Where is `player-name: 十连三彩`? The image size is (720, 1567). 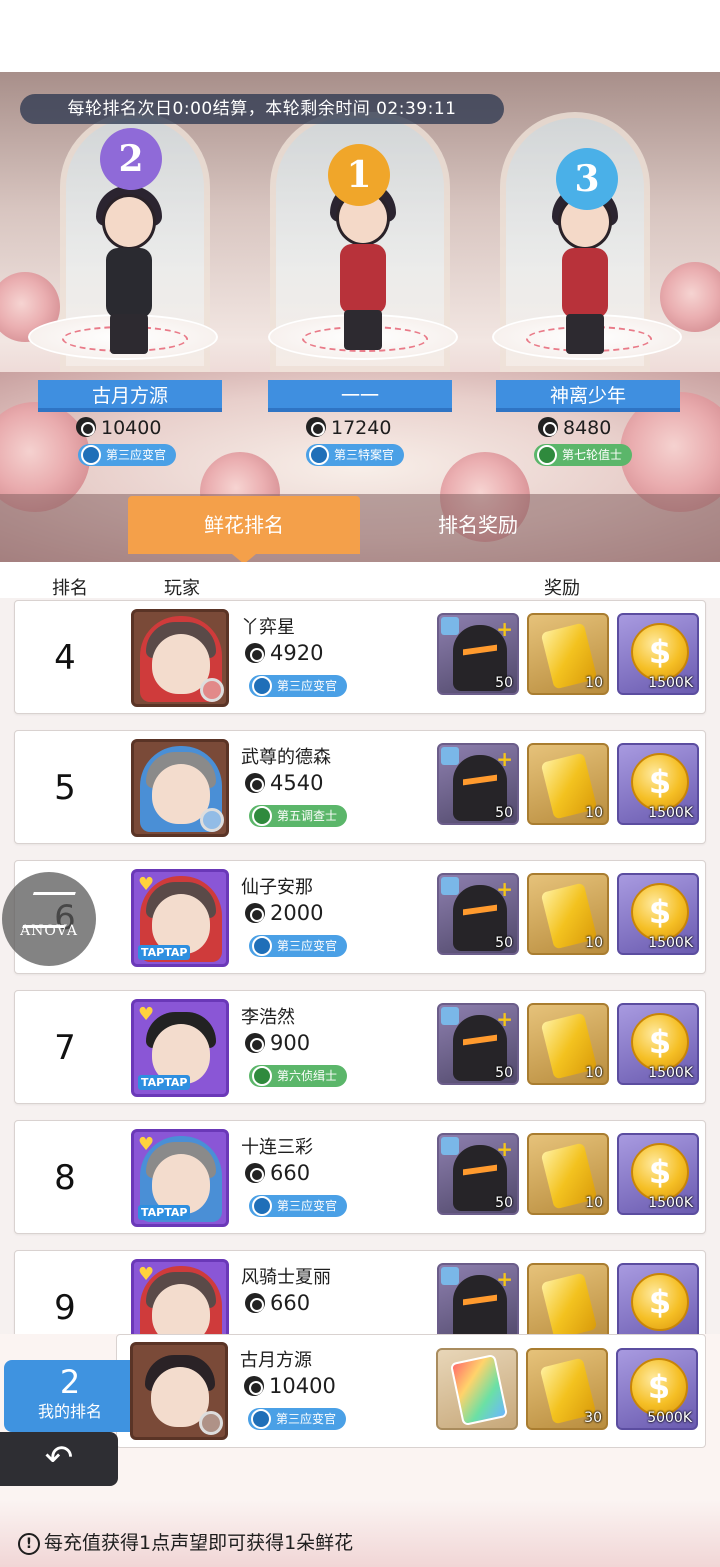 player-name: 十连三彩 is located at coordinates (277, 1147).